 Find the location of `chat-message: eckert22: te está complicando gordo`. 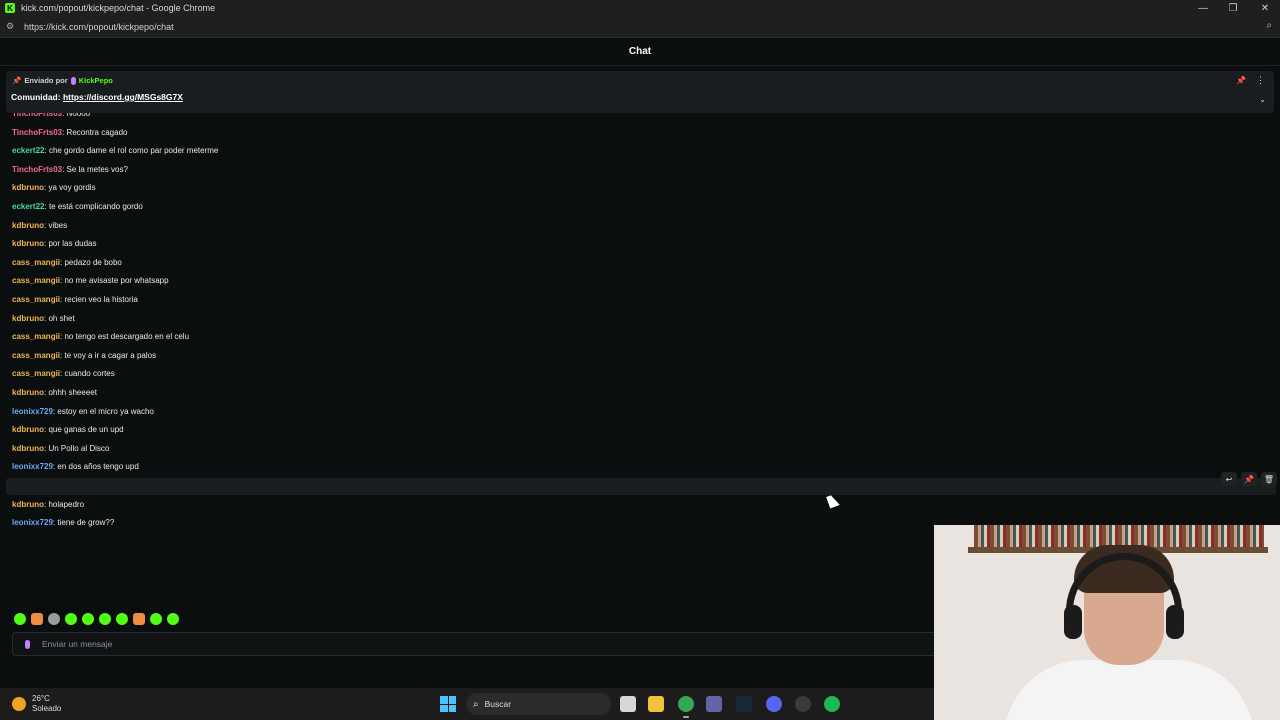

chat-message: eckert22: te está complicando gordo is located at coordinates (77, 207).